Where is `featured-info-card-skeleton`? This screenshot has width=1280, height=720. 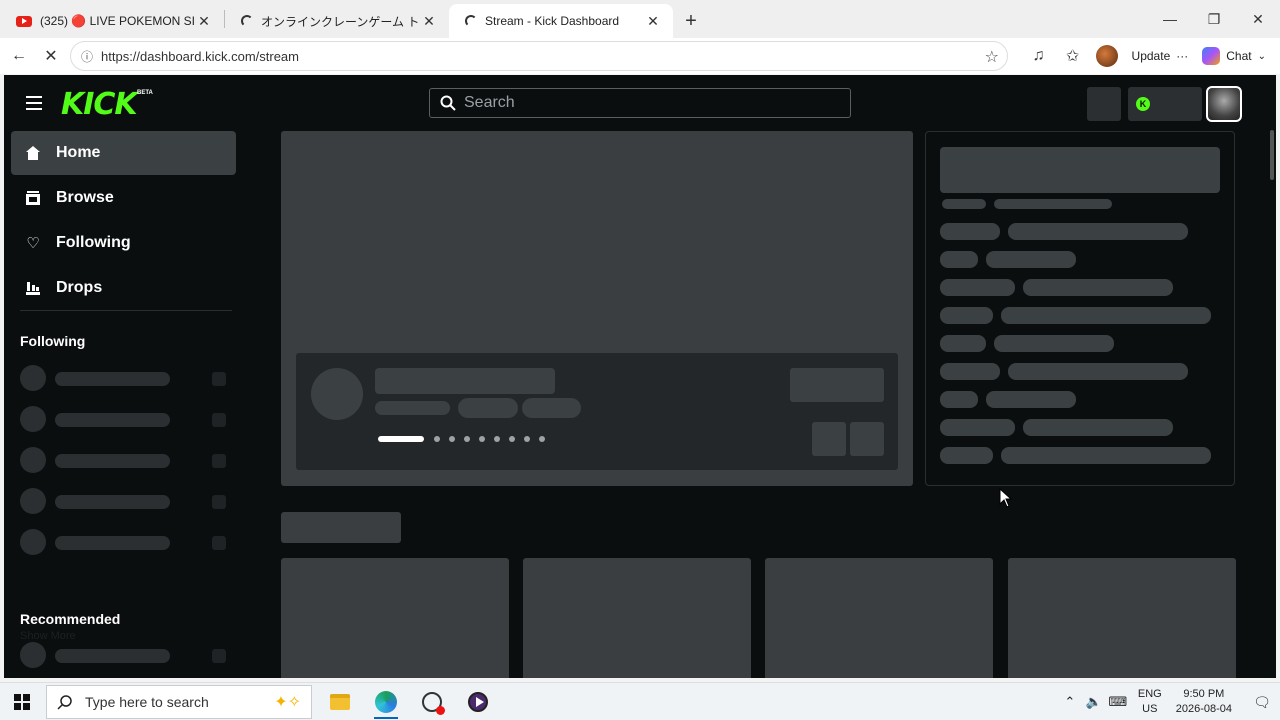
featured-info-card-skeleton is located at coordinates (597, 411).